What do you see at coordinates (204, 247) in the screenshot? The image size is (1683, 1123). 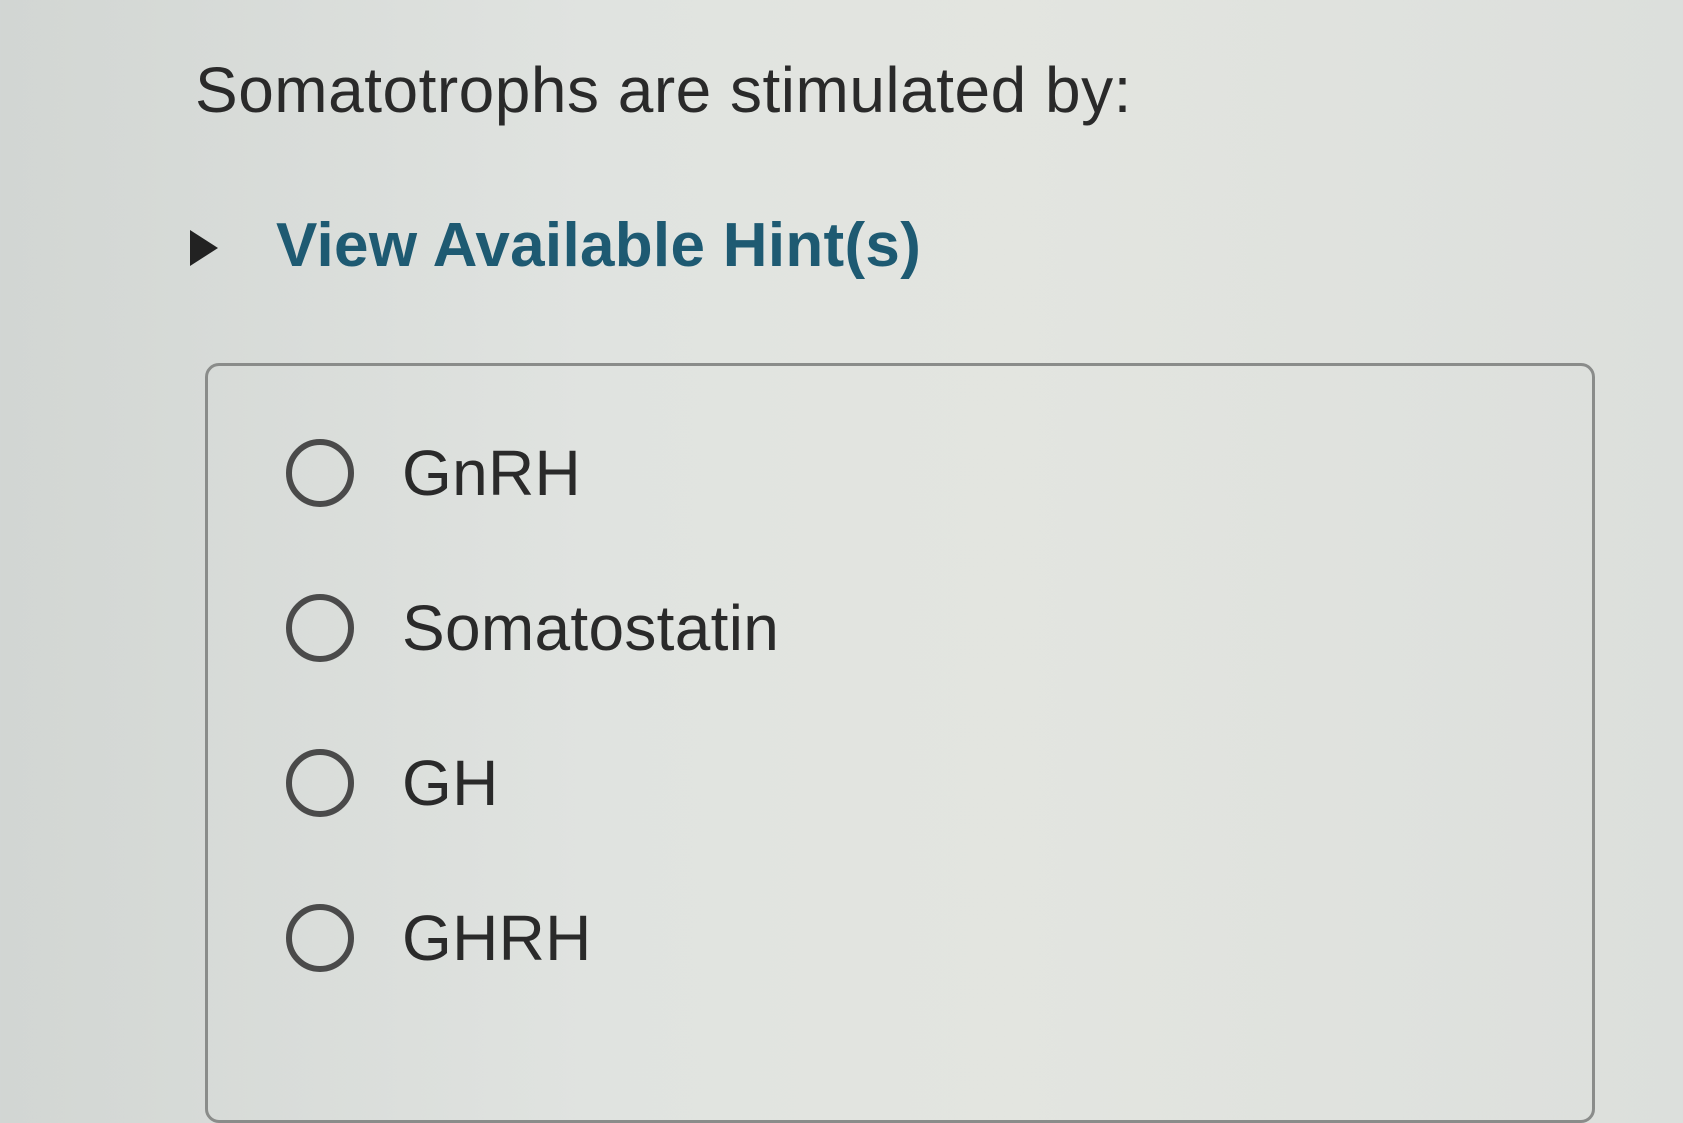 I see `caret-right-icon` at bounding box center [204, 247].